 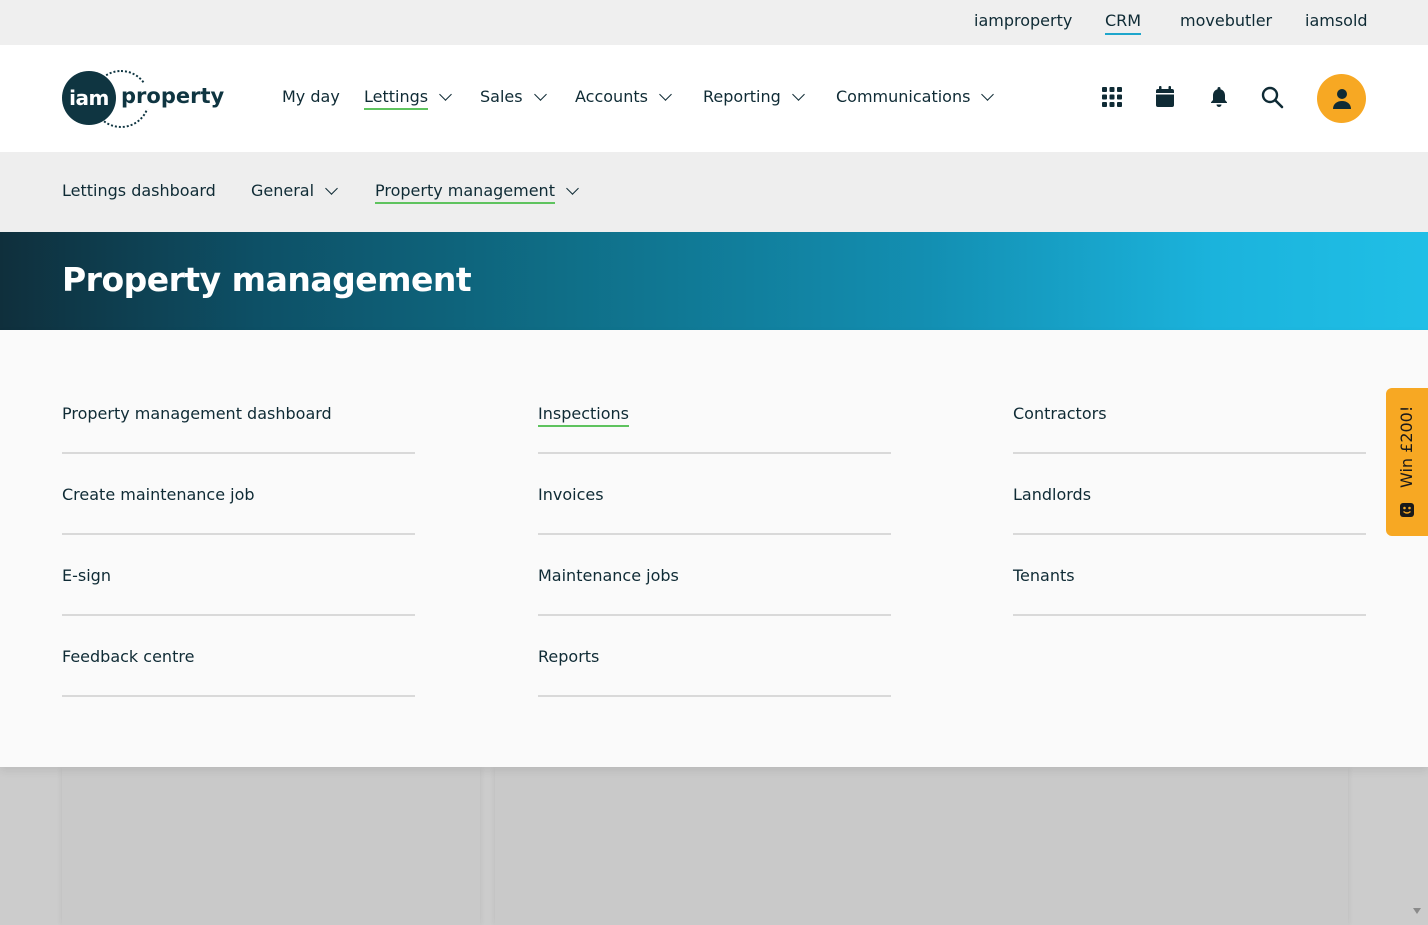 I want to click on logo-badge: iam, so click(x=89, y=98).